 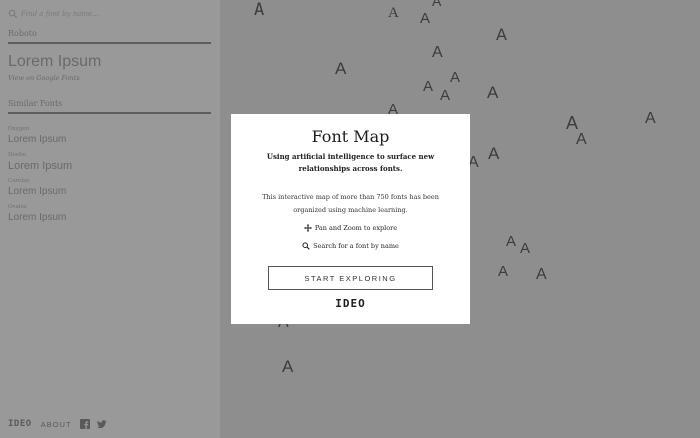 What do you see at coordinates (350, 278) in the screenshot?
I see `start-exploring-button: START EXPLORING` at bounding box center [350, 278].